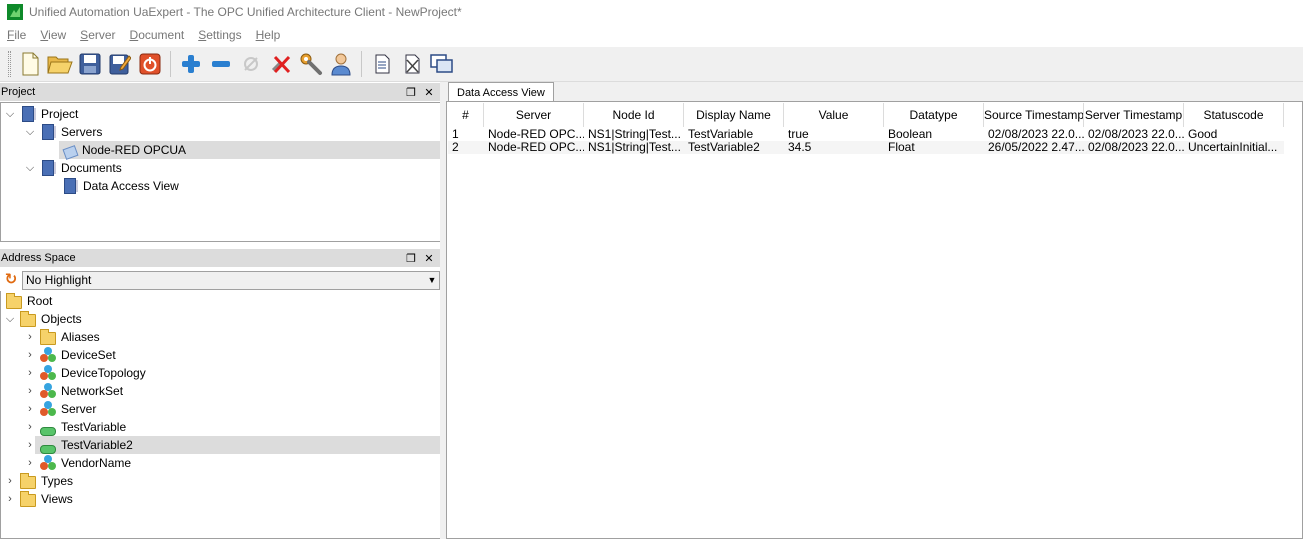  Describe the element at coordinates (734, 115) in the screenshot. I see `column-header-display-name: Display Name` at that location.